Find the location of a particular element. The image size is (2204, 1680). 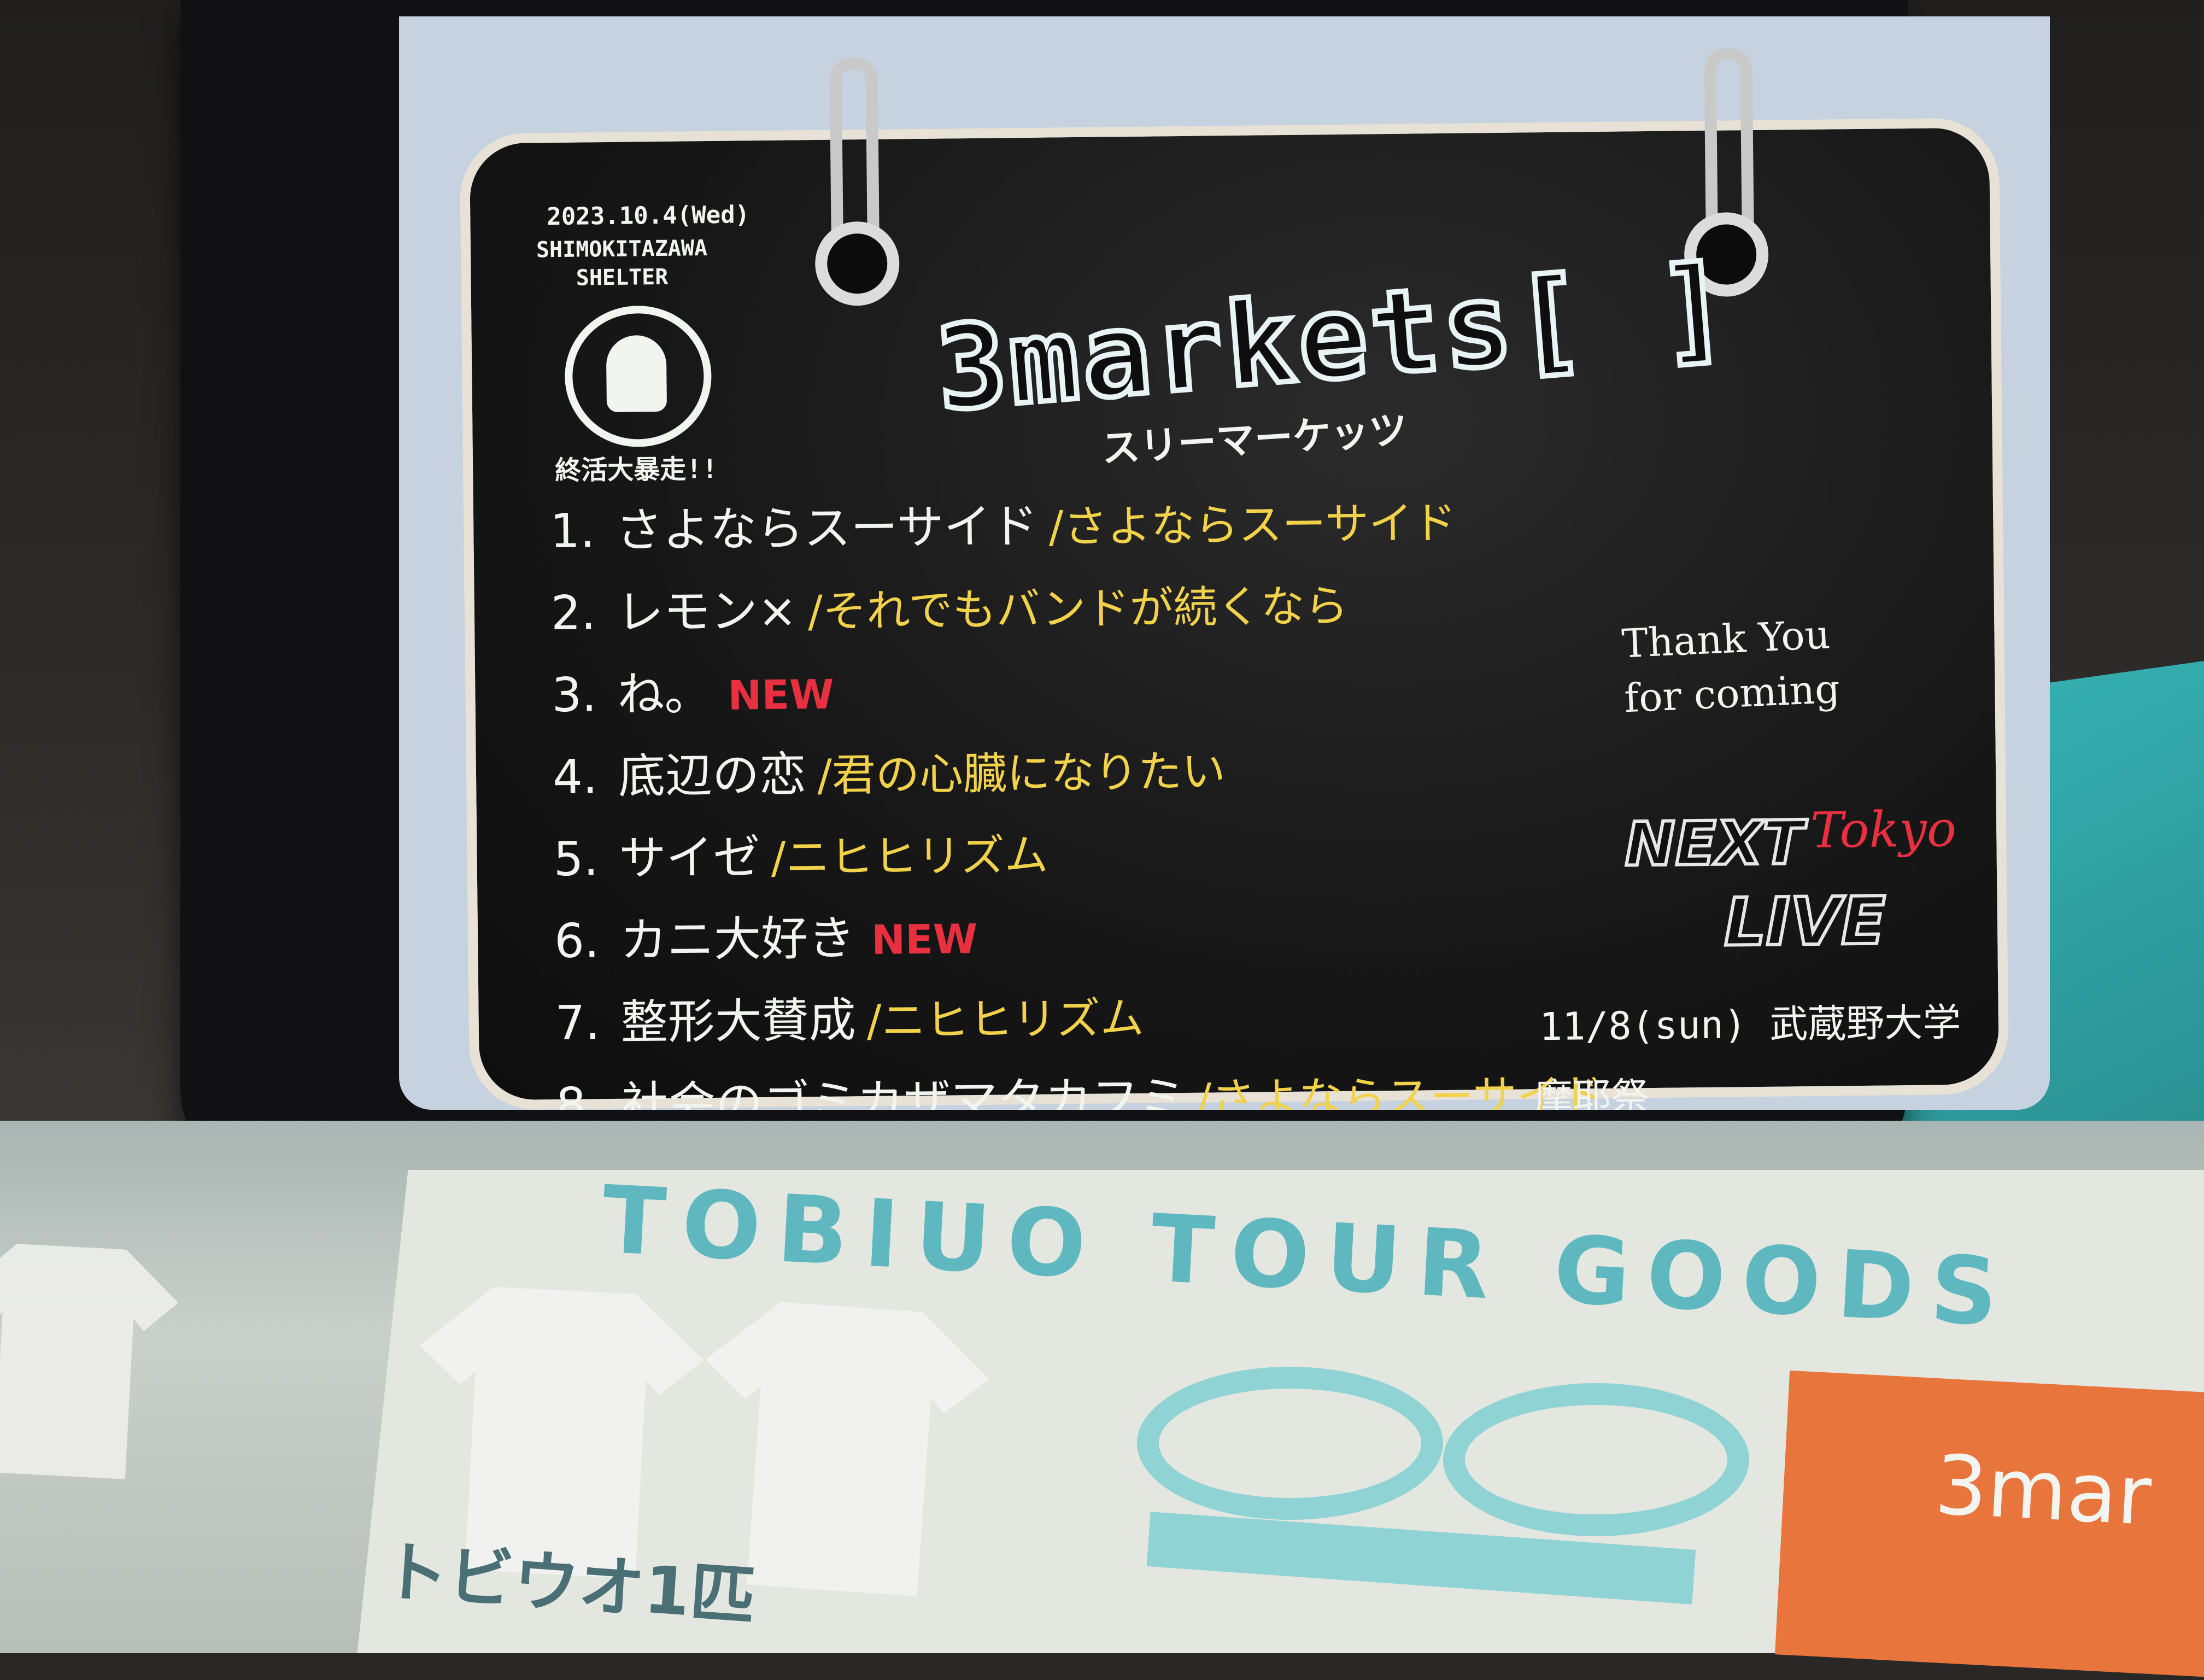

track-title: 整形大賛成 is located at coordinates (738, 1021).